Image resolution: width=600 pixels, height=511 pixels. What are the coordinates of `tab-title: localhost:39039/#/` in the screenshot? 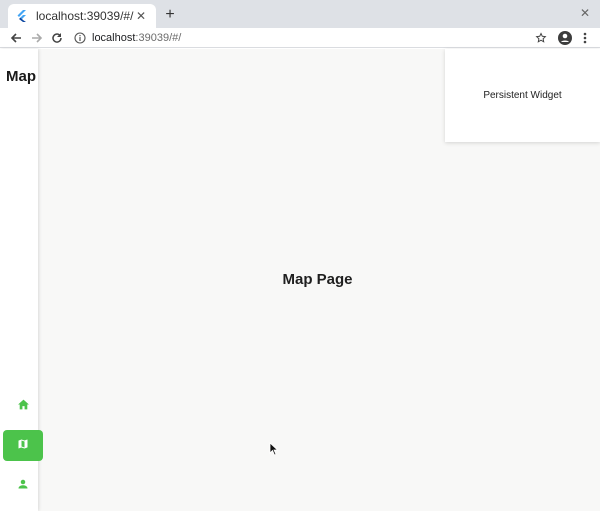 It's located at (85, 16).